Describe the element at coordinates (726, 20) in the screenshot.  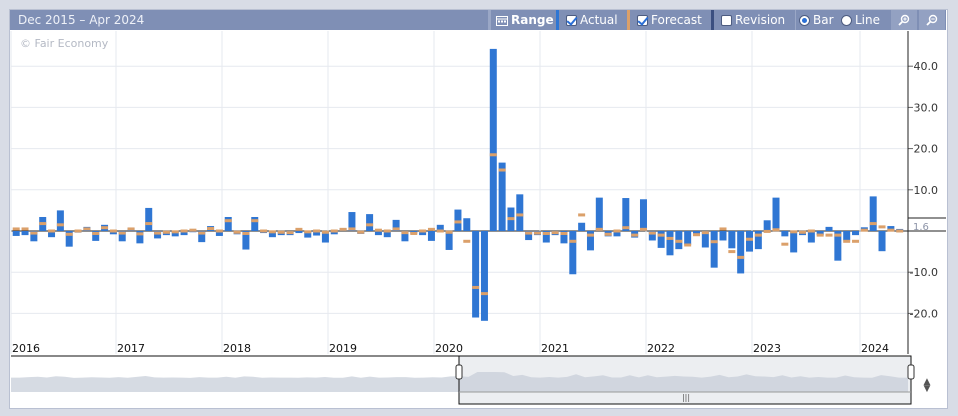
I see `revision-checkbox` at that location.